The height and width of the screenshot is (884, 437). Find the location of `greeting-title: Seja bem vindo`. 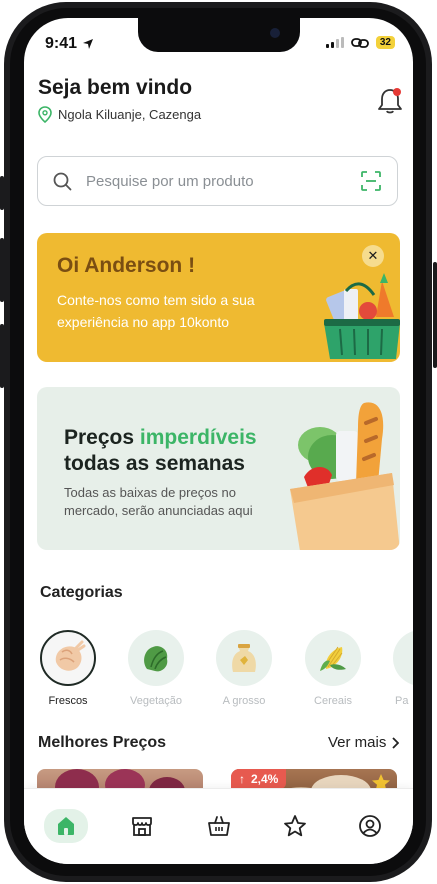

greeting-title: Seja bem vindo is located at coordinates (115, 87).